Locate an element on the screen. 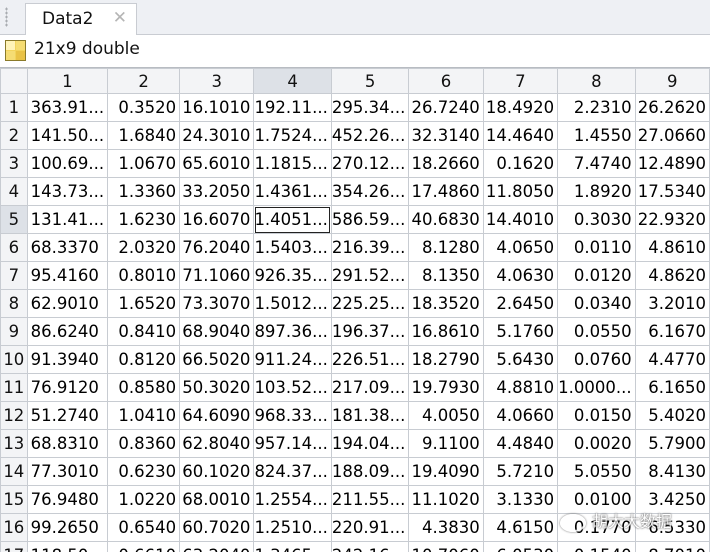  table-cell: 1.3360 is located at coordinates (144, 192).